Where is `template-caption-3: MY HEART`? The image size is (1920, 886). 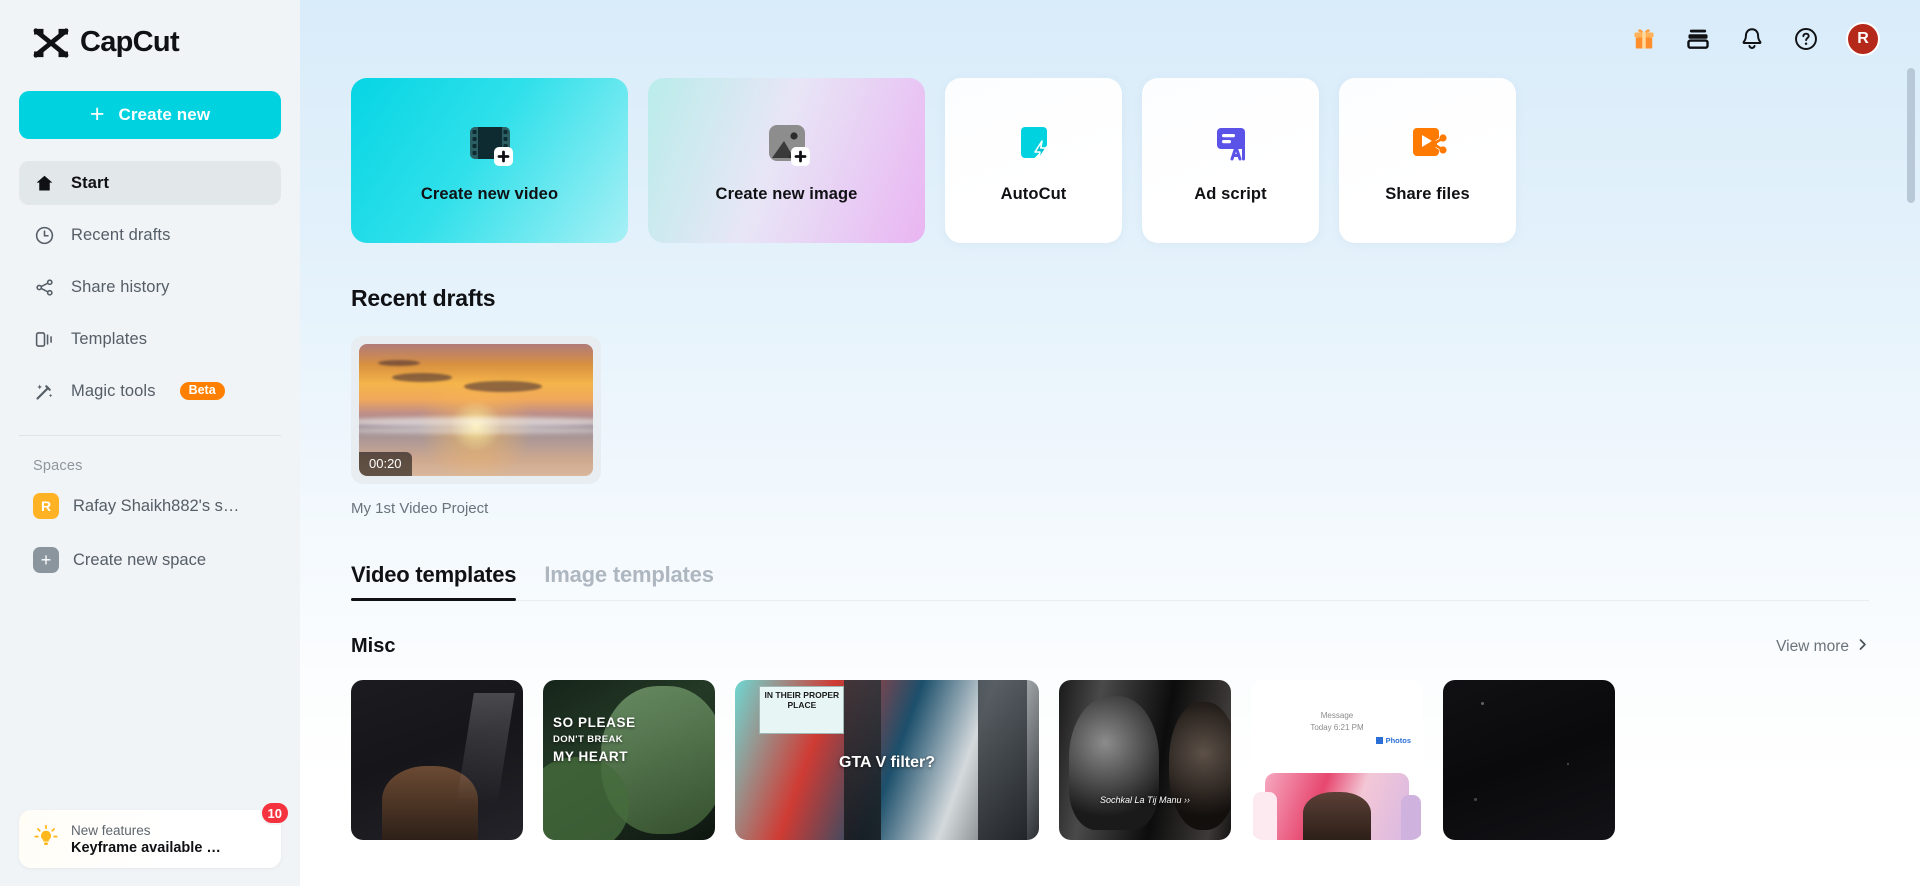
template-caption-3: MY HEART is located at coordinates (591, 756).